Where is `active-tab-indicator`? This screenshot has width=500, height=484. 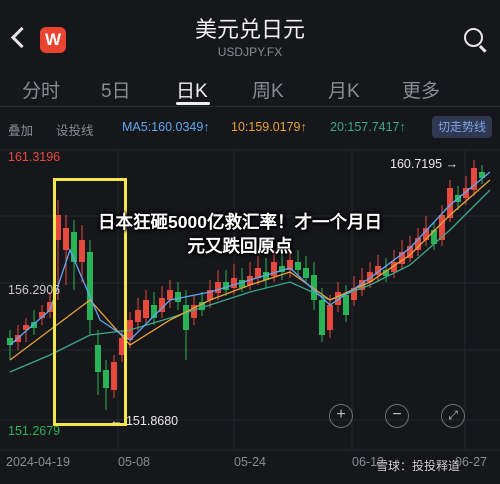 active-tab-indicator is located at coordinates (193, 103).